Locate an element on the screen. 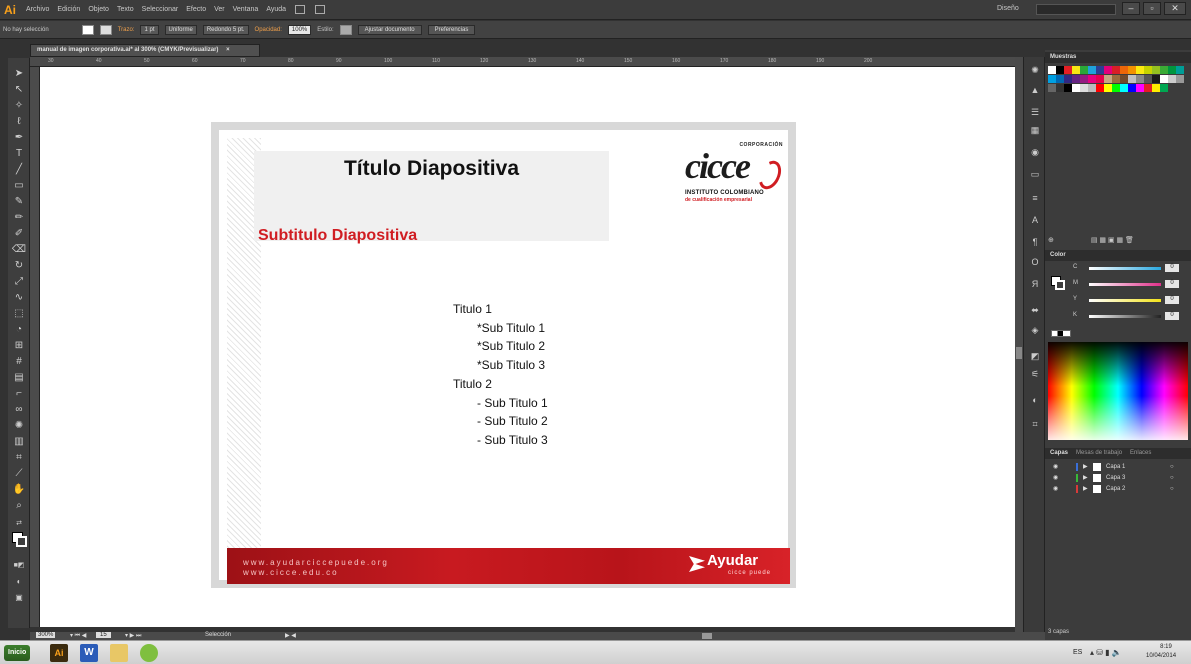 The height and width of the screenshot is (664, 1191). opacity-field: 100% is located at coordinates (299, 29).